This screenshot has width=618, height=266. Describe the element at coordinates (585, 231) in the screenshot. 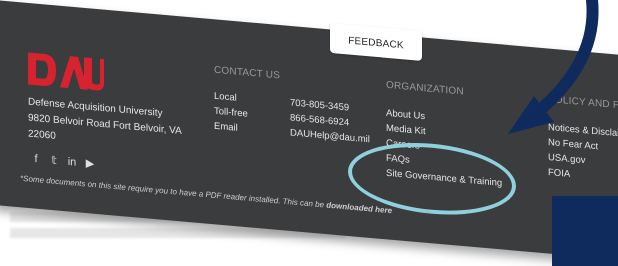

I see `navy-block` at that location.